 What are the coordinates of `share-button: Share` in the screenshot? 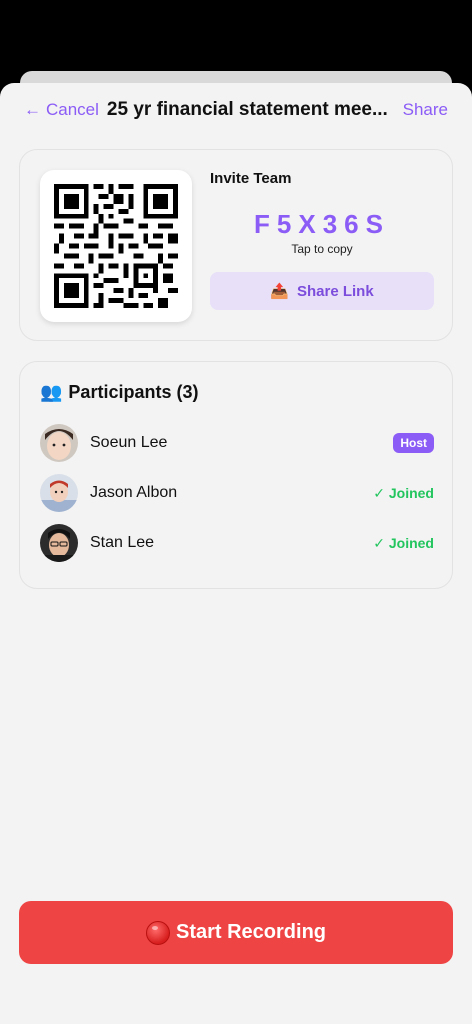 It's located at (425, 110).